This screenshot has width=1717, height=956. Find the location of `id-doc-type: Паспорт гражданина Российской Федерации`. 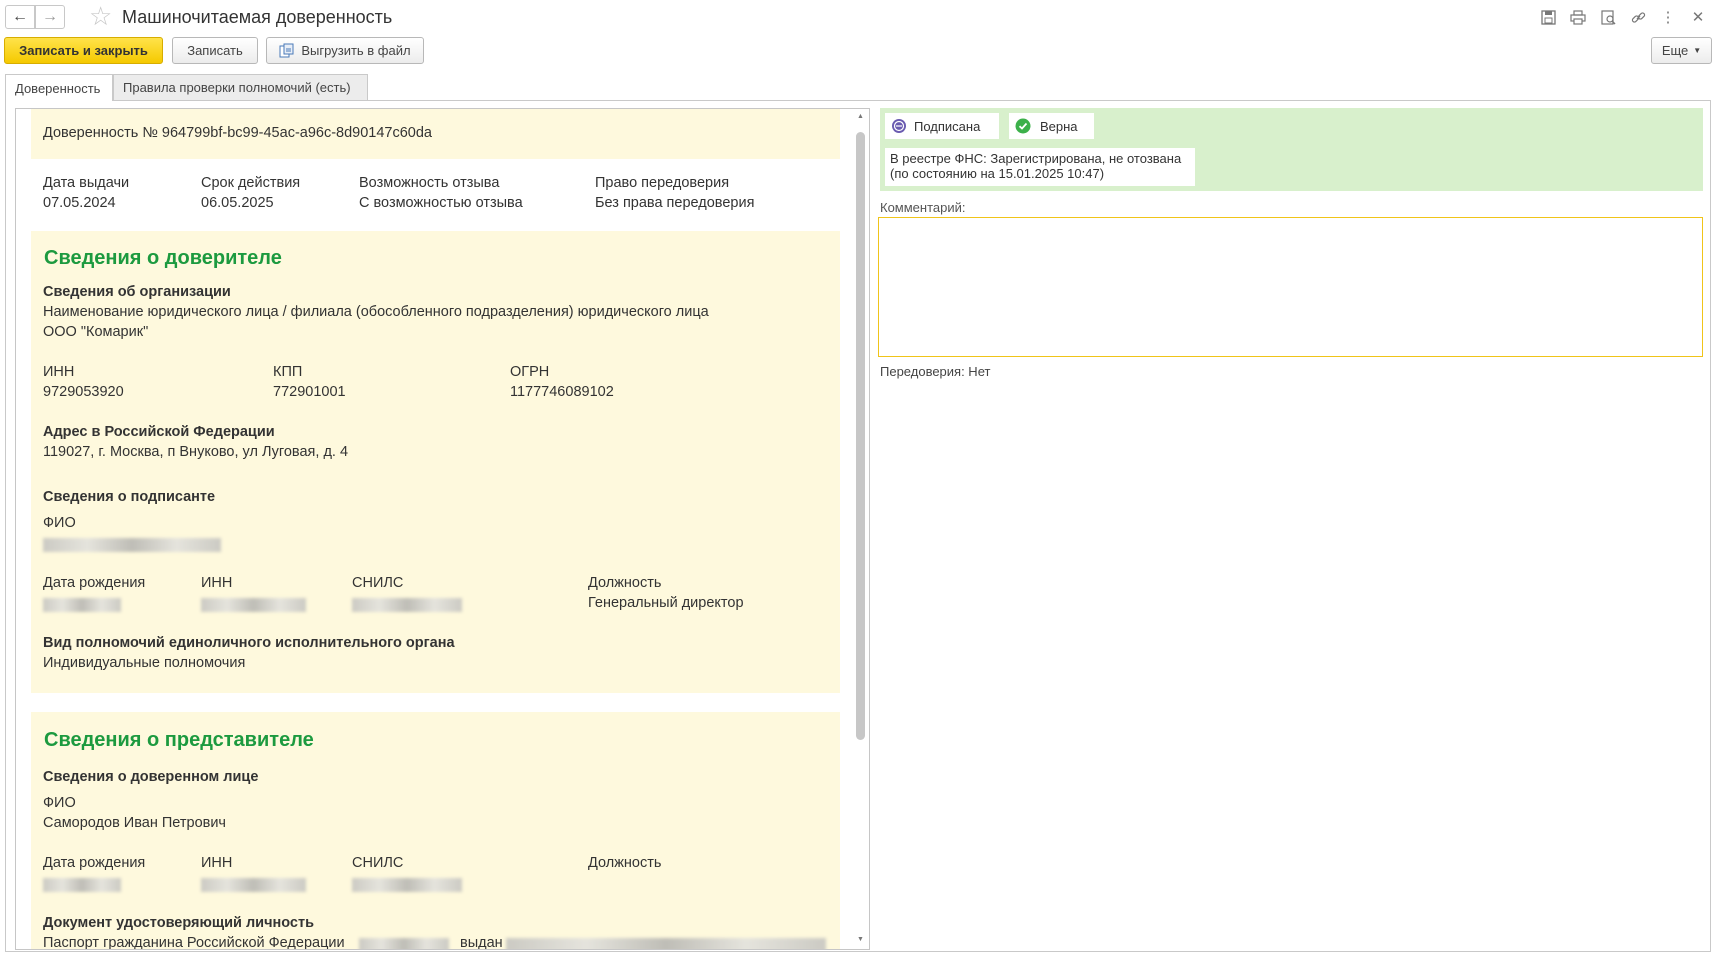

id-doc-type: Паспорт гражданина Российской Федерации is located at coordinates (194, 942).